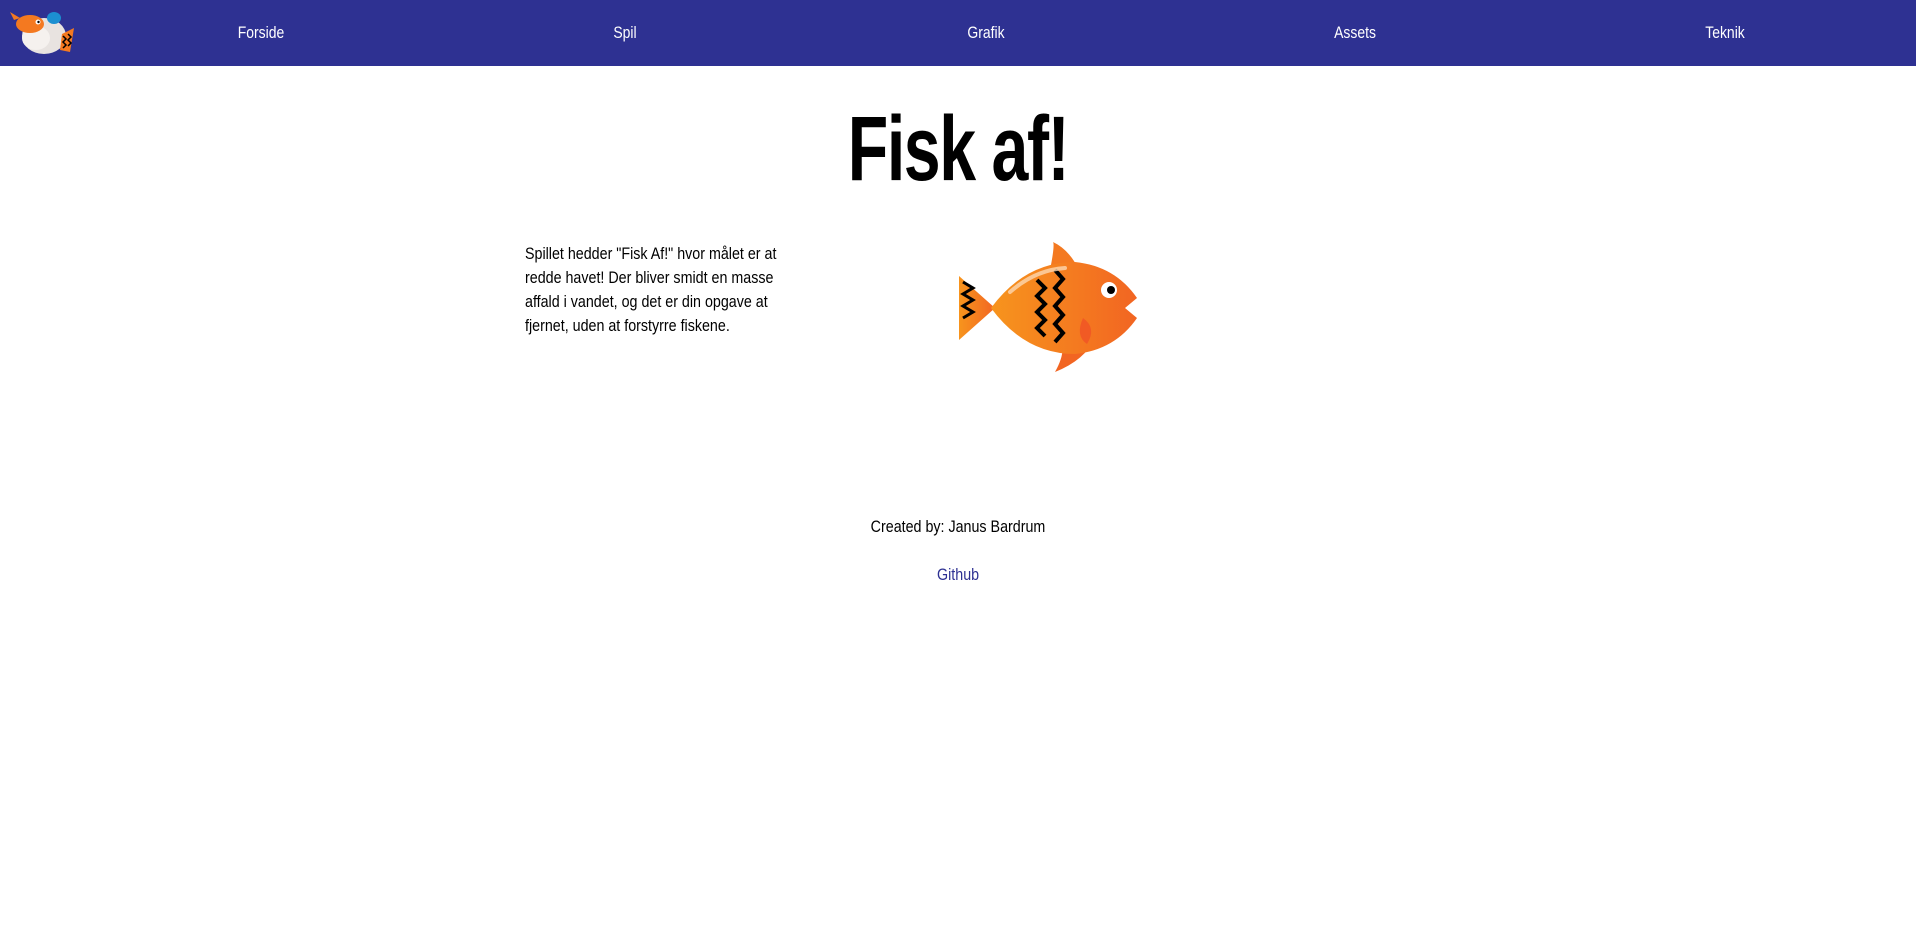 Image resolution: width=1916 pixels, height=944 pixels. I want to click on orange-fish-icon, so click(1050, 307).